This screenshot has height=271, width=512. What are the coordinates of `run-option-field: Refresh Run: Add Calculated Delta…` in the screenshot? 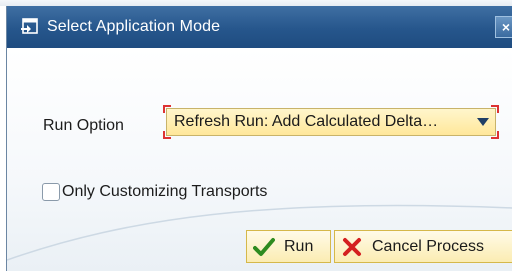 It's located at (331, 122).